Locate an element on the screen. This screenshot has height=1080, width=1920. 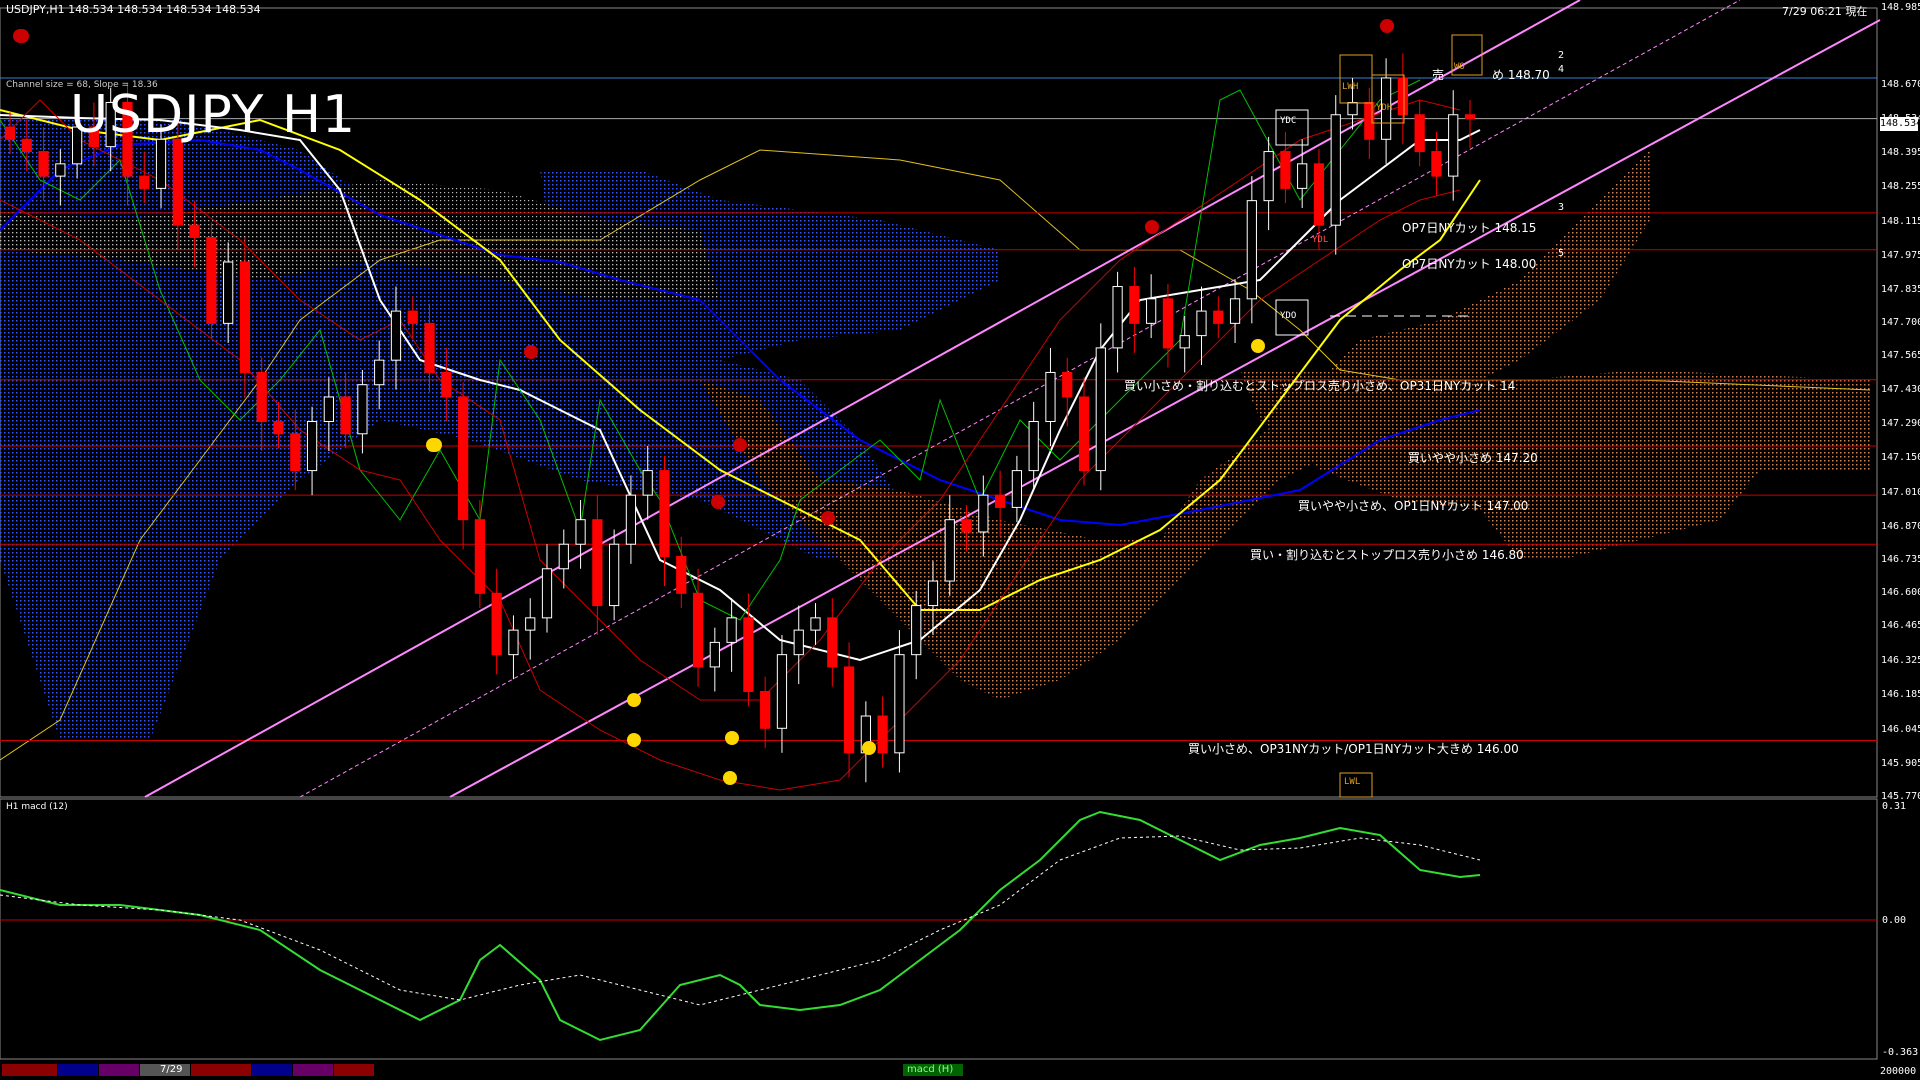
macd-label: H1 macd (12) is located at coordinates (37, 807).